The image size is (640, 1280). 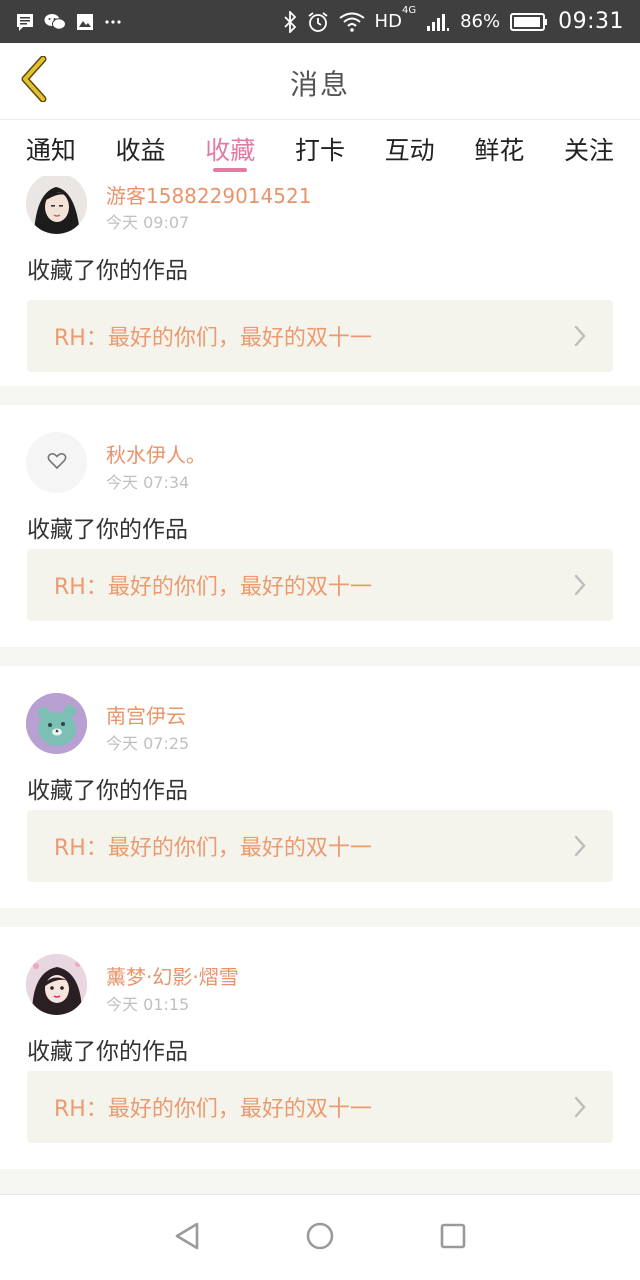 What do you see at coordinates (529, 22) in the screenshot?
I see `battery-icon` at bounding box center [529, 22].